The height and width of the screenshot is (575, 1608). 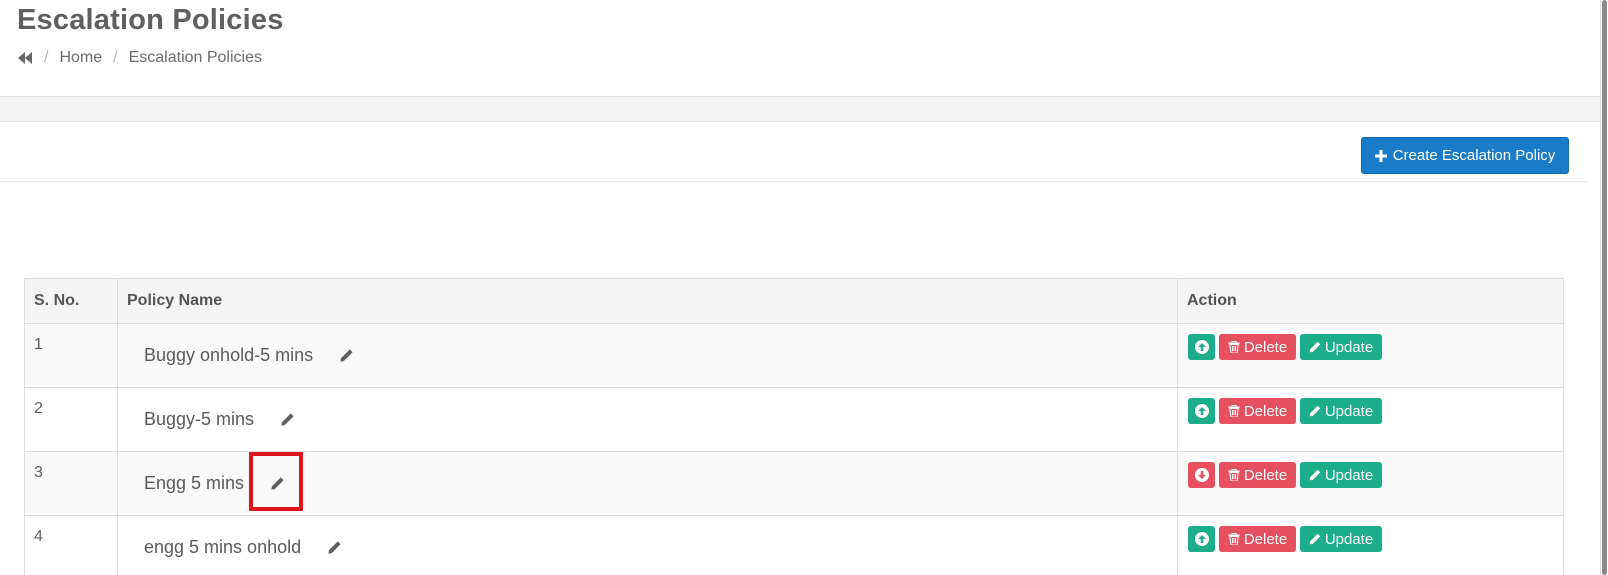 What do you see at coordinates (794, 355) in the screenshot?
I see `table-row: 1 Buggy onhold-5 mins Delete Update` at bounding box center [794, 355].